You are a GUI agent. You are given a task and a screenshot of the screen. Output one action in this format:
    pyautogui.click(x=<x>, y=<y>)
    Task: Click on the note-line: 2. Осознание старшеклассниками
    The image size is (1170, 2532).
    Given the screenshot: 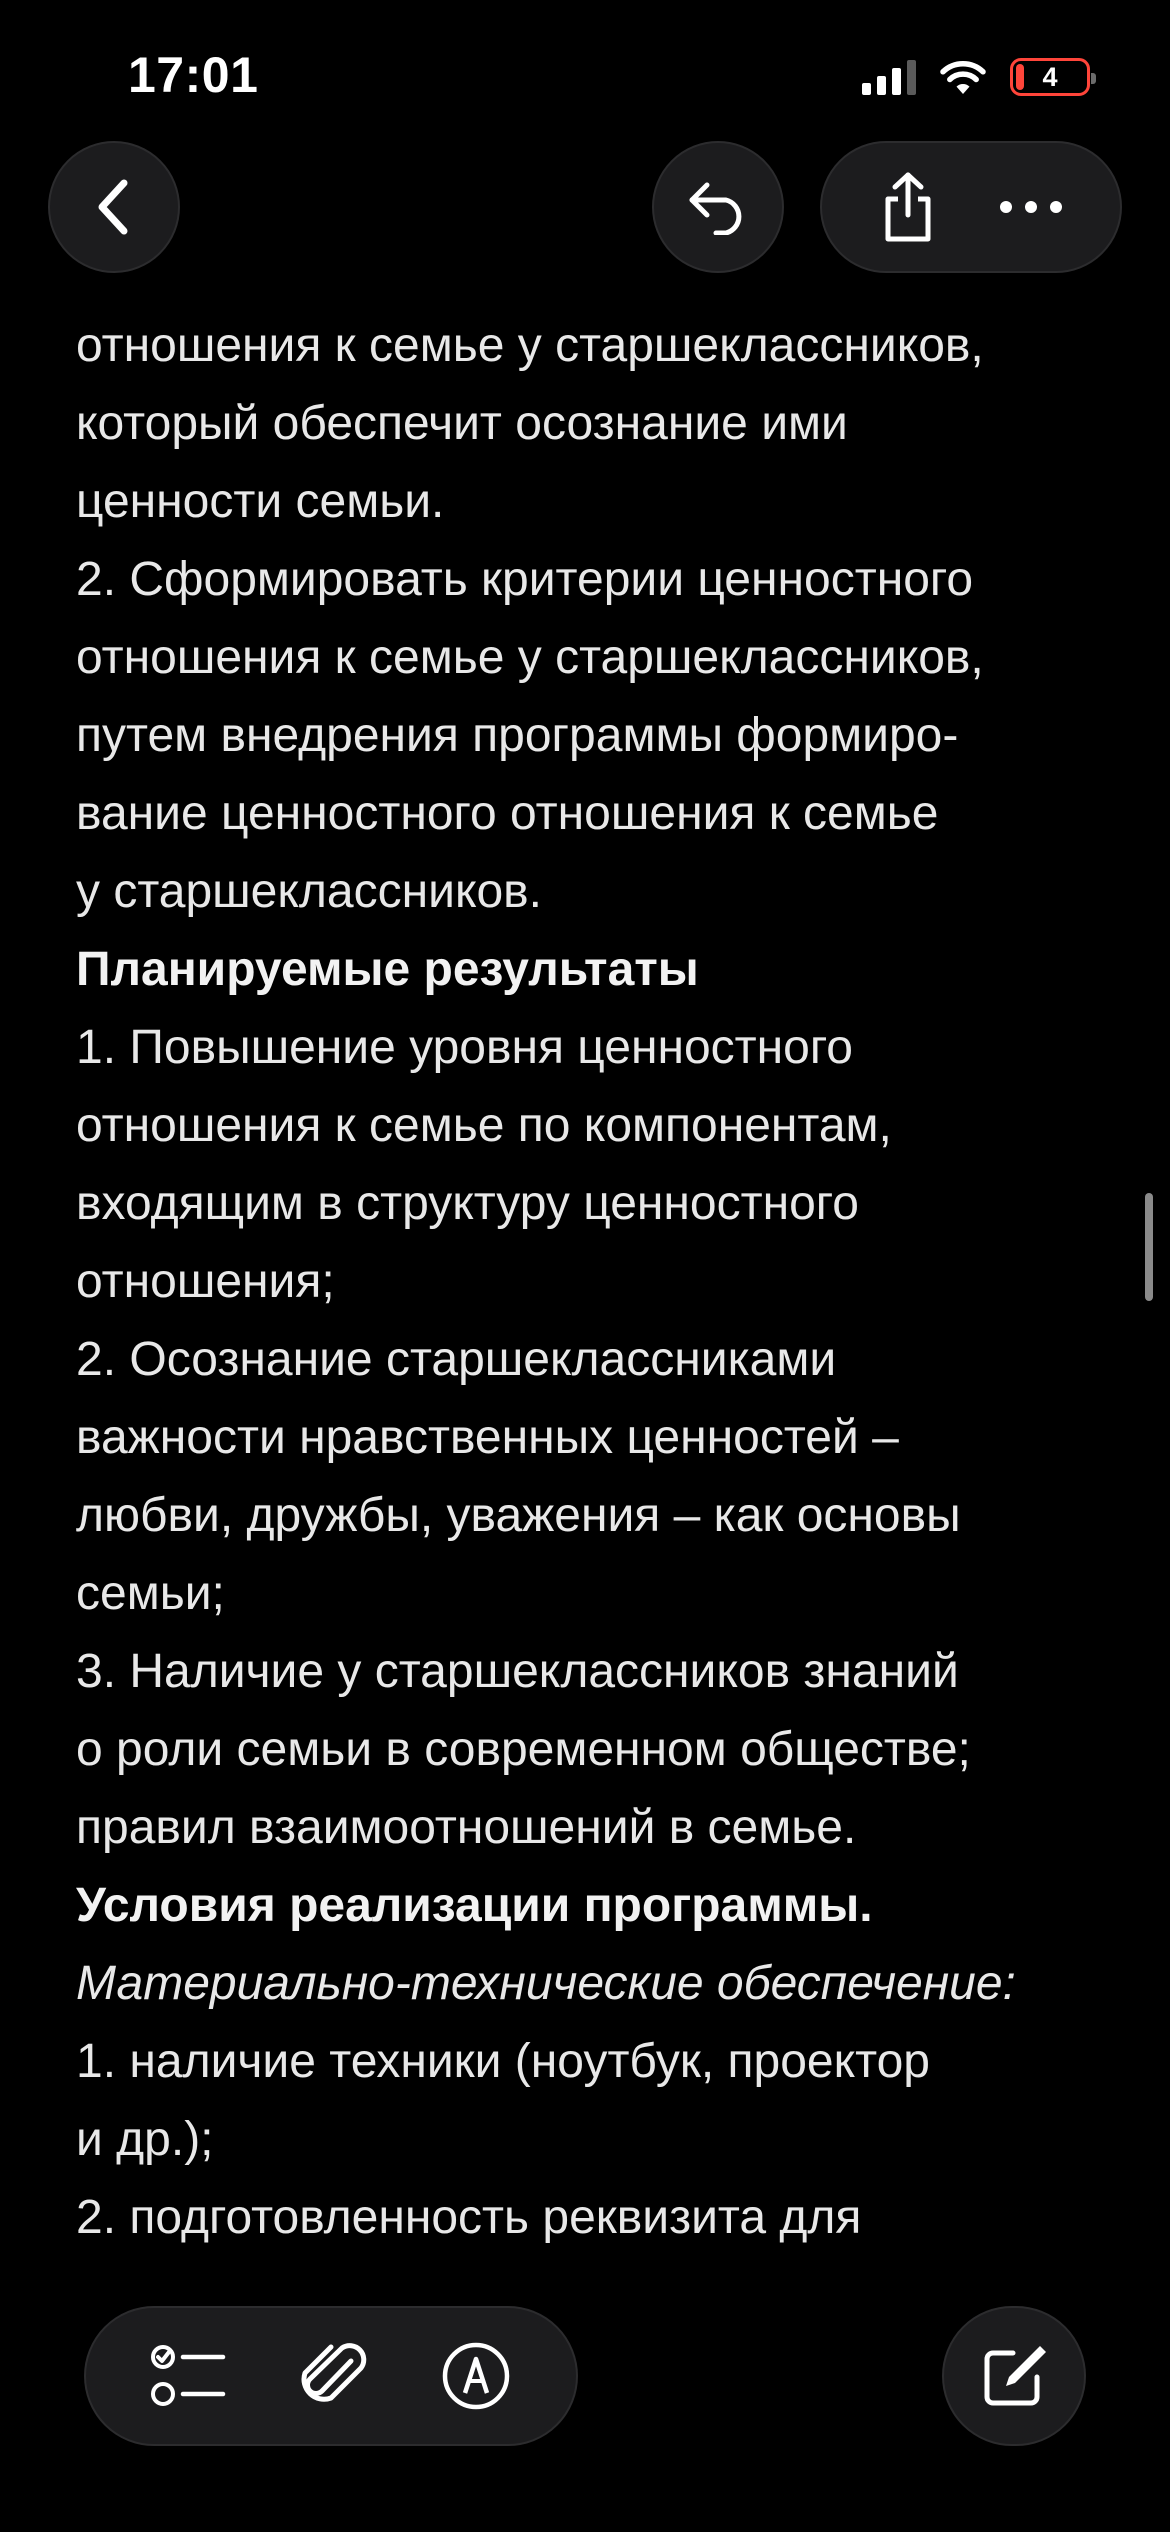 What is the action you would take?
    pyautogui.click(x=456, y=1359)
    